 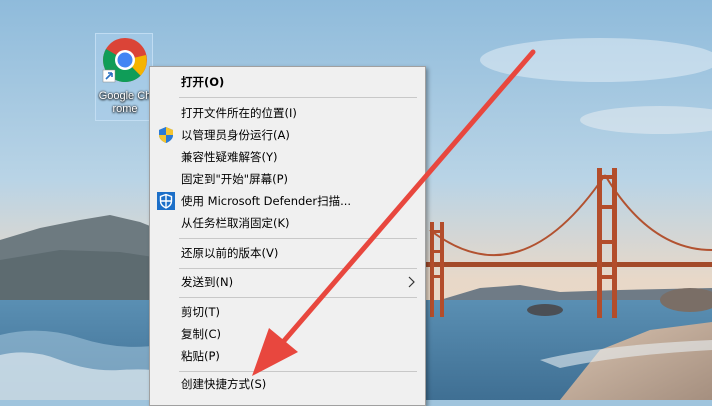 I want to click on menu-item-unpin-taskbar: 从任务栏取消固定(K), so click(x=287, y=223).